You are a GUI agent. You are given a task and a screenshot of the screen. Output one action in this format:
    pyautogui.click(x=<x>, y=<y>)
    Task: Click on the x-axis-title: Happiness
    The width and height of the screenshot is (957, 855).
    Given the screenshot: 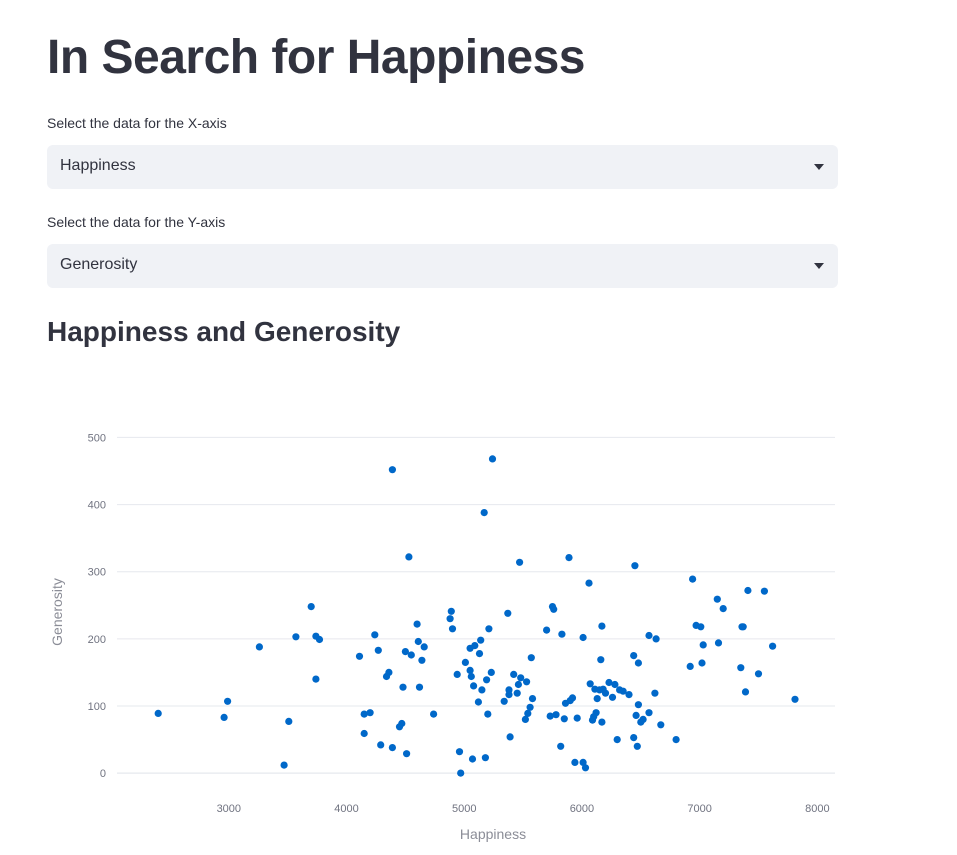 What is the action you would take?
    pyautogui.click(x=493, y=834)
    